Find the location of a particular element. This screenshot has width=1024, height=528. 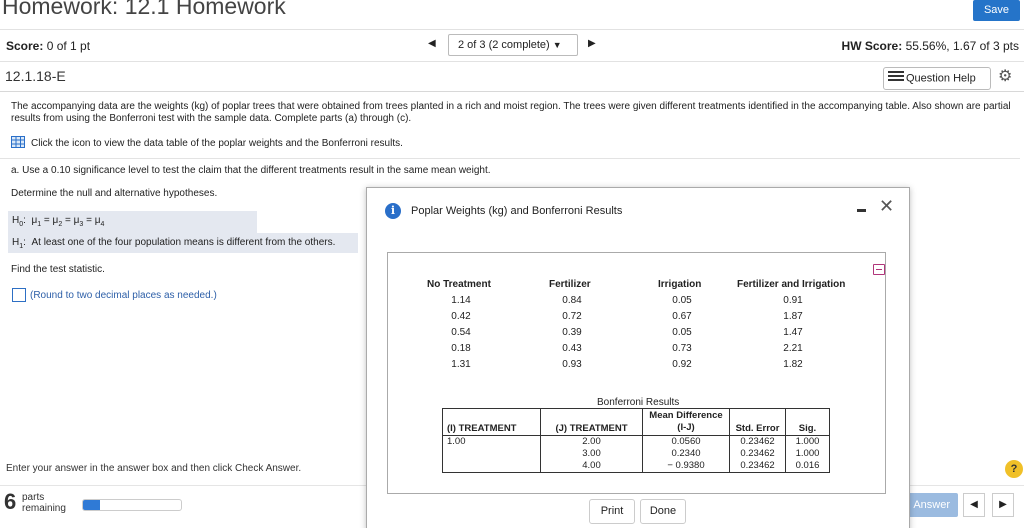

data-cell: 1.82 is located at coordinates (793, 364).